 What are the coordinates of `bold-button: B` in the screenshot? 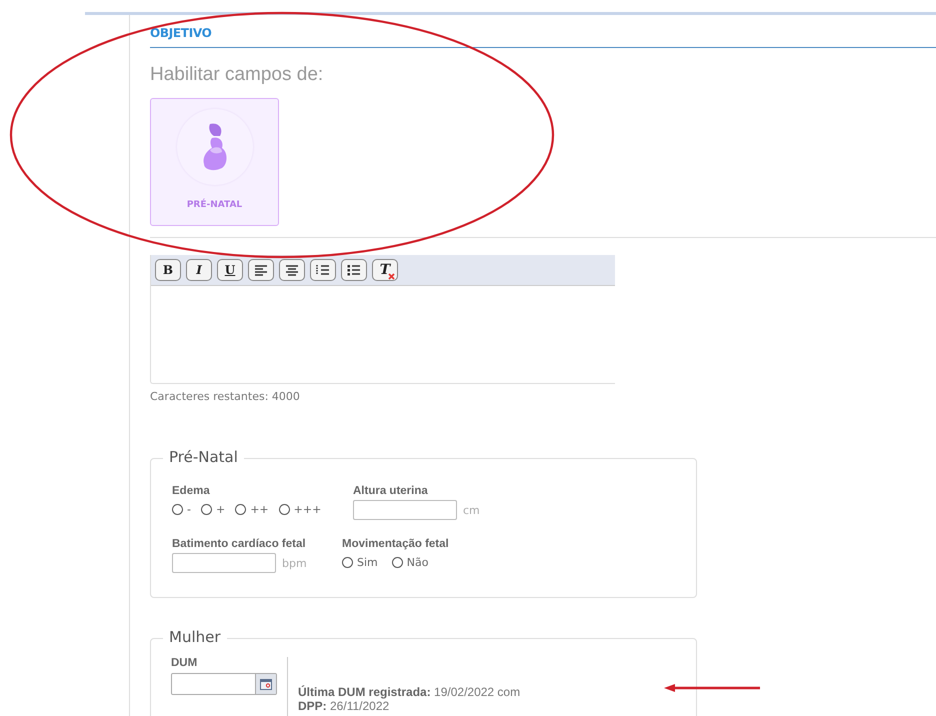 It's located at (168, 270).